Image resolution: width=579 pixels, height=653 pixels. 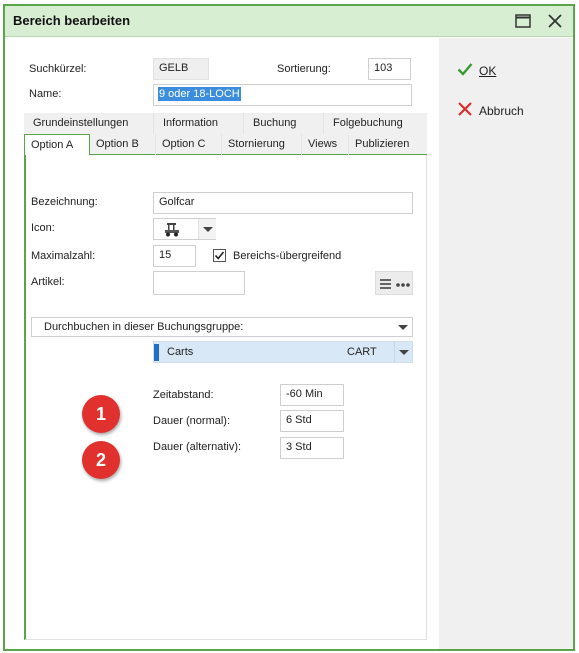 I want to click on dauer-normal-label: Dauer (normal):, so click(x=192, y=421).